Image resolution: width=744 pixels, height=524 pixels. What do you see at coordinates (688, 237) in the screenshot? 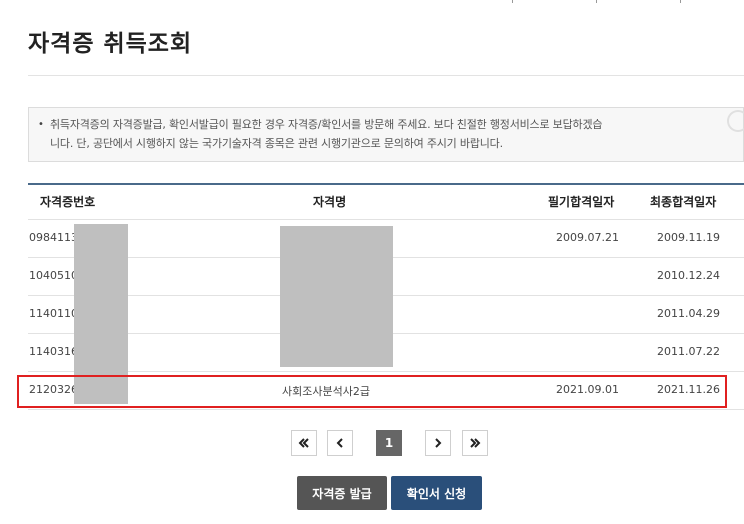
I see `table-row-final-date: 2009.11.19` at bounding box center [688, 237].